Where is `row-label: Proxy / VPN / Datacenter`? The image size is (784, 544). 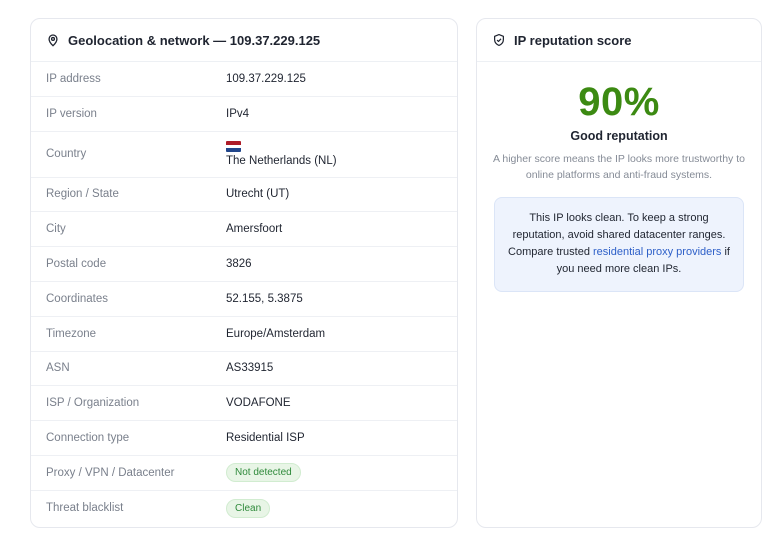 row-label: Proxy / VPN / Datacenter is located at coordinates (110, 472).